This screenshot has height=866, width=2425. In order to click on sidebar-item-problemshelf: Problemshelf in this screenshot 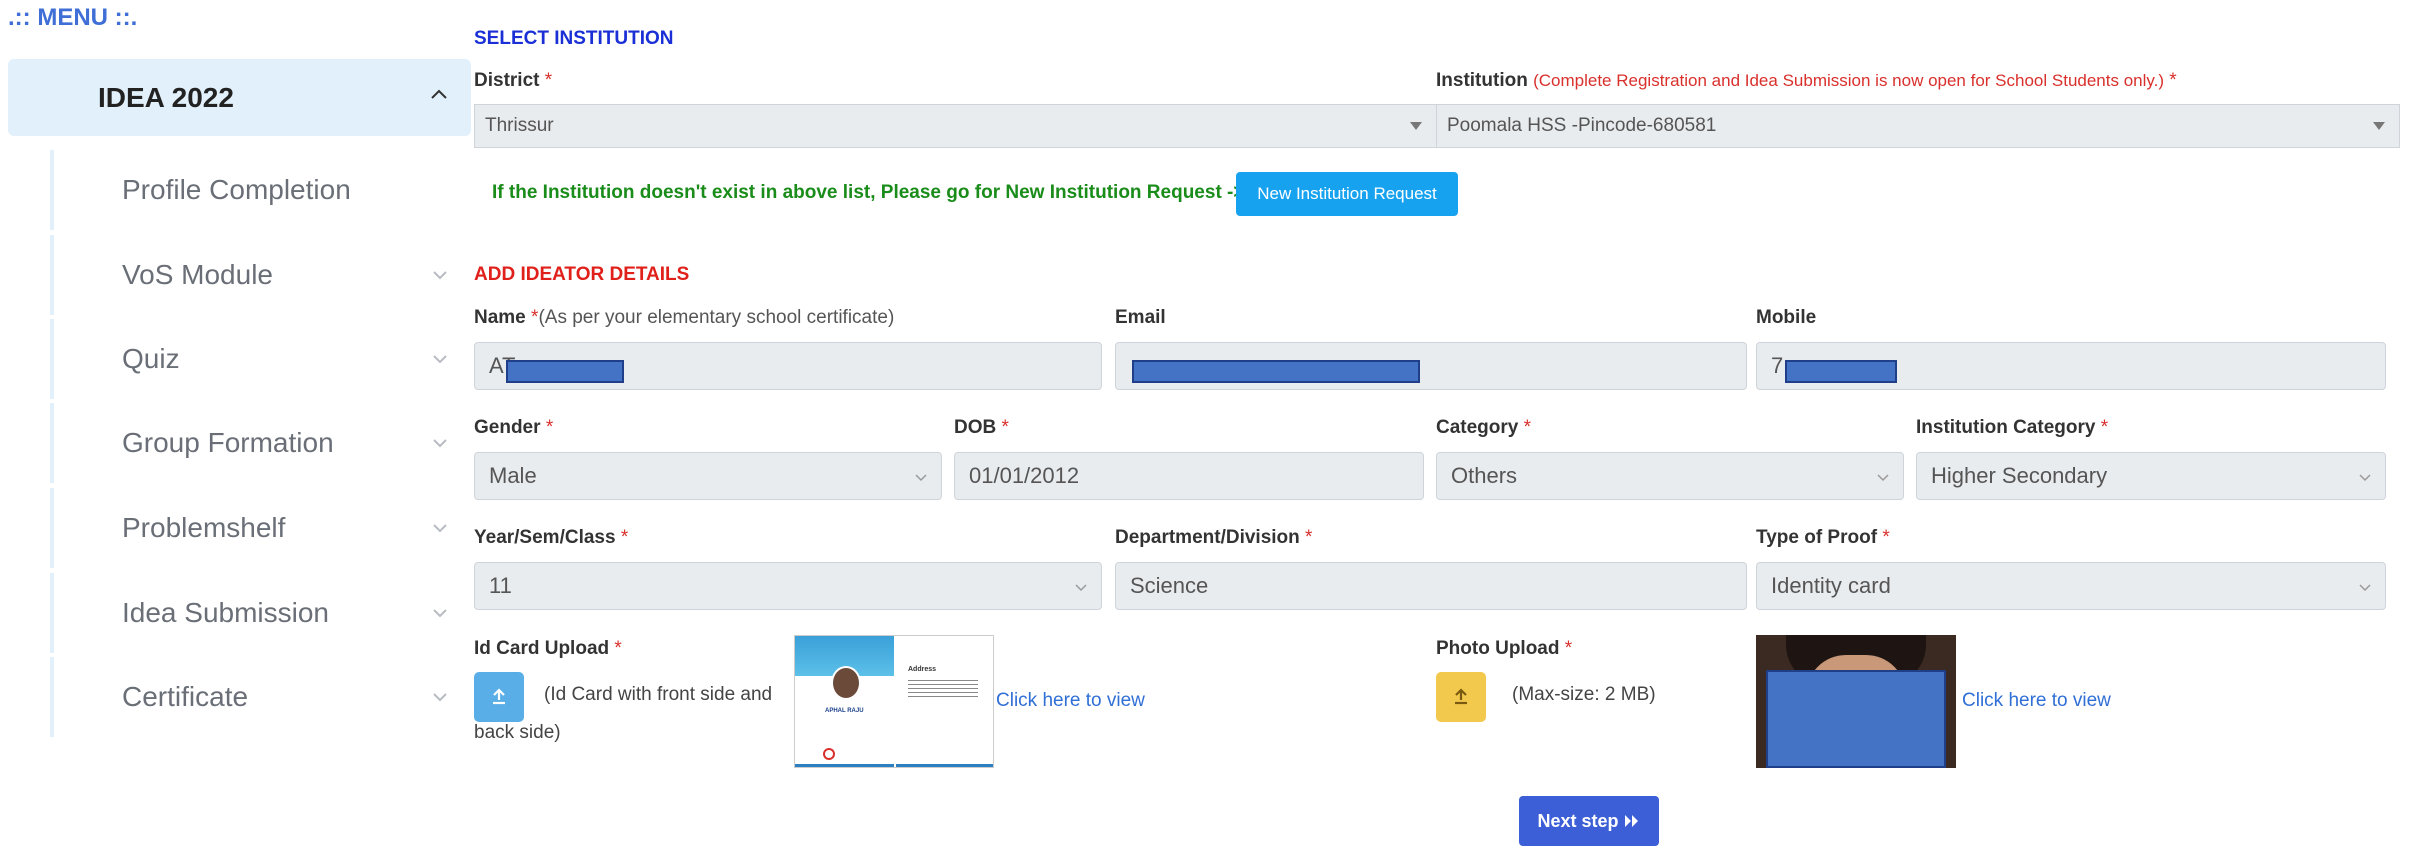, I will do `click(261, 528)`.